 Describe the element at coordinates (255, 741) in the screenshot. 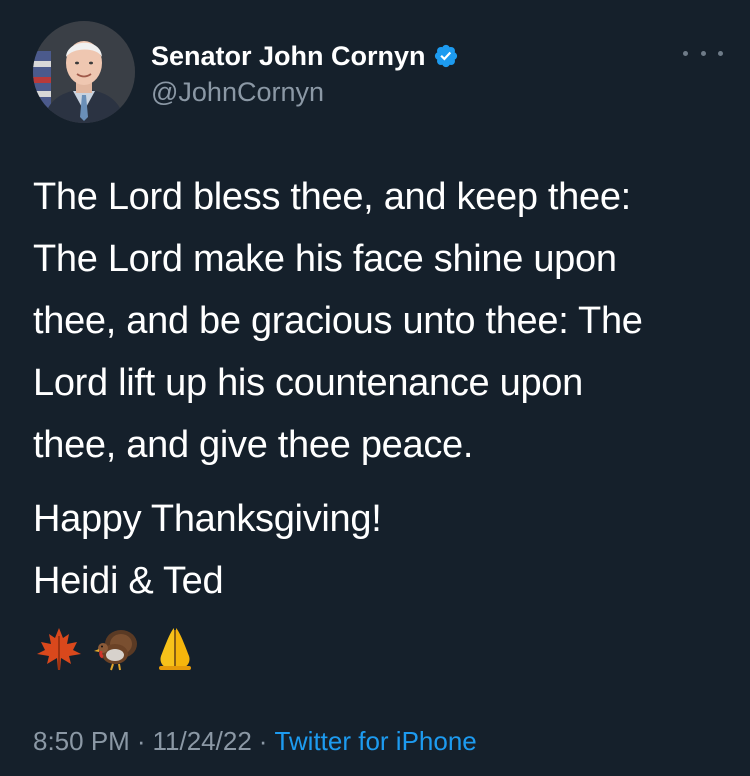

I see `tweet-meta: 8:50 PM · 11/24/22 · Twitter for iPhone` at that location.